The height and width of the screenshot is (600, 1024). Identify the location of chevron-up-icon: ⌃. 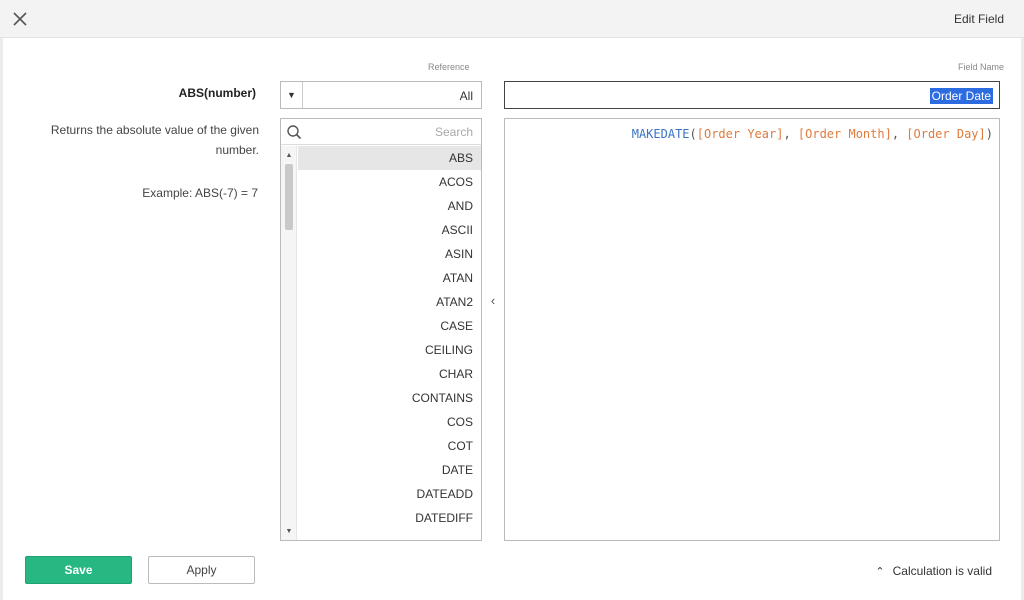
(880, 571).